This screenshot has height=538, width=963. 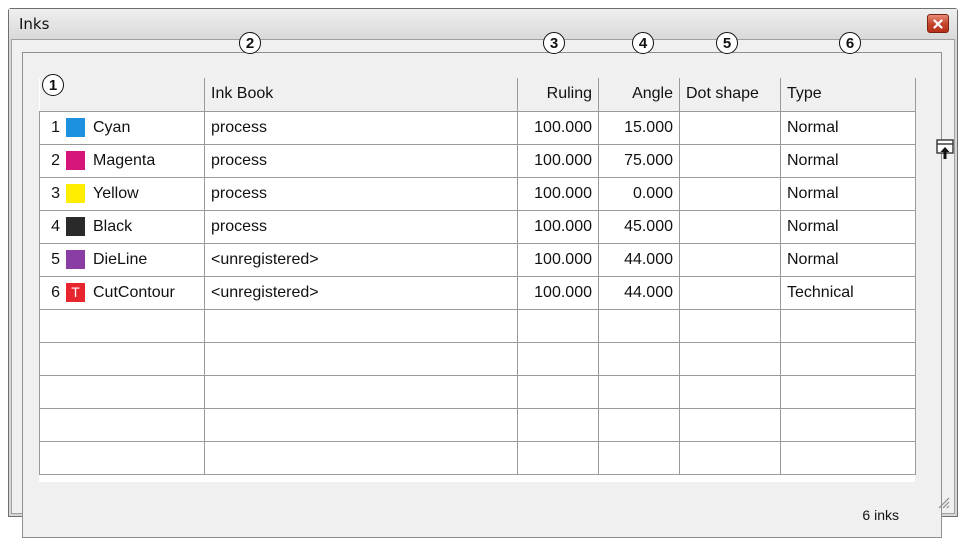 I want to click on pin-up-icon, so click(x=945, y=150).